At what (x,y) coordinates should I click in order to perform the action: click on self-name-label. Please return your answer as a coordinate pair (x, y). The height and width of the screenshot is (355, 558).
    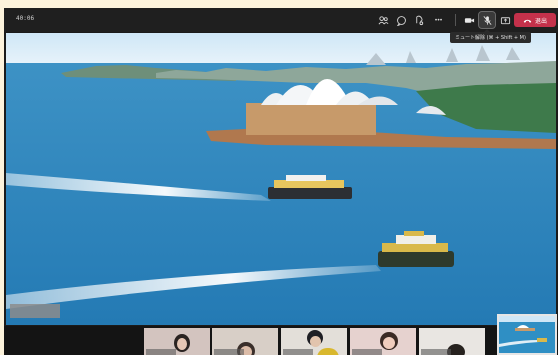
    Looking at the image, I should click on (35, 311).